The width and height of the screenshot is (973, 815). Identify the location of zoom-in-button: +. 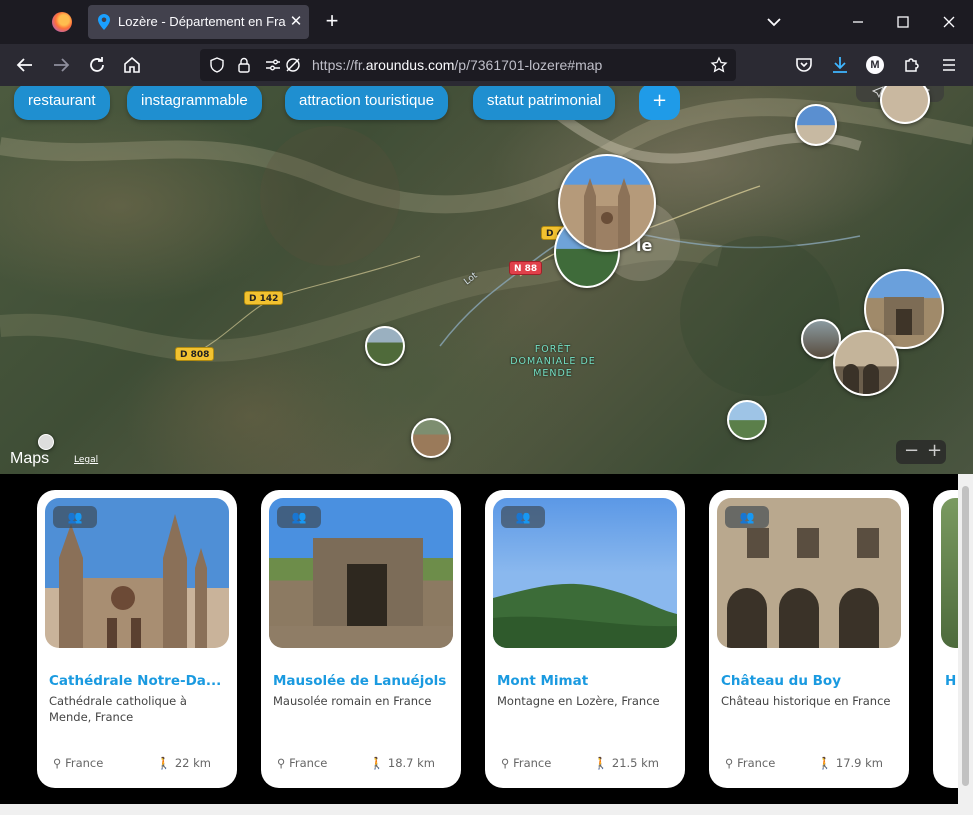
(934, 451).